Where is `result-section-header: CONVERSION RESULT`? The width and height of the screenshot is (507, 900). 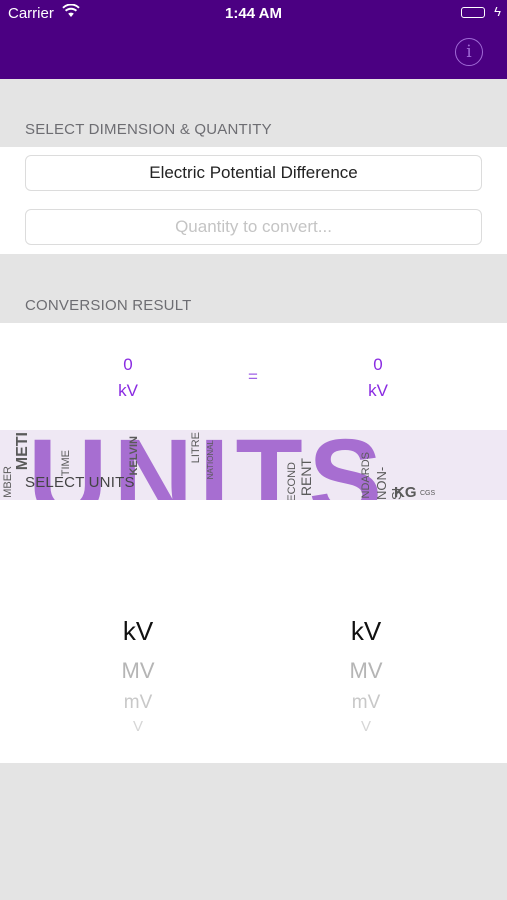 result-section-header: CONVERSION RESULT is located at coordinates (108, 305).